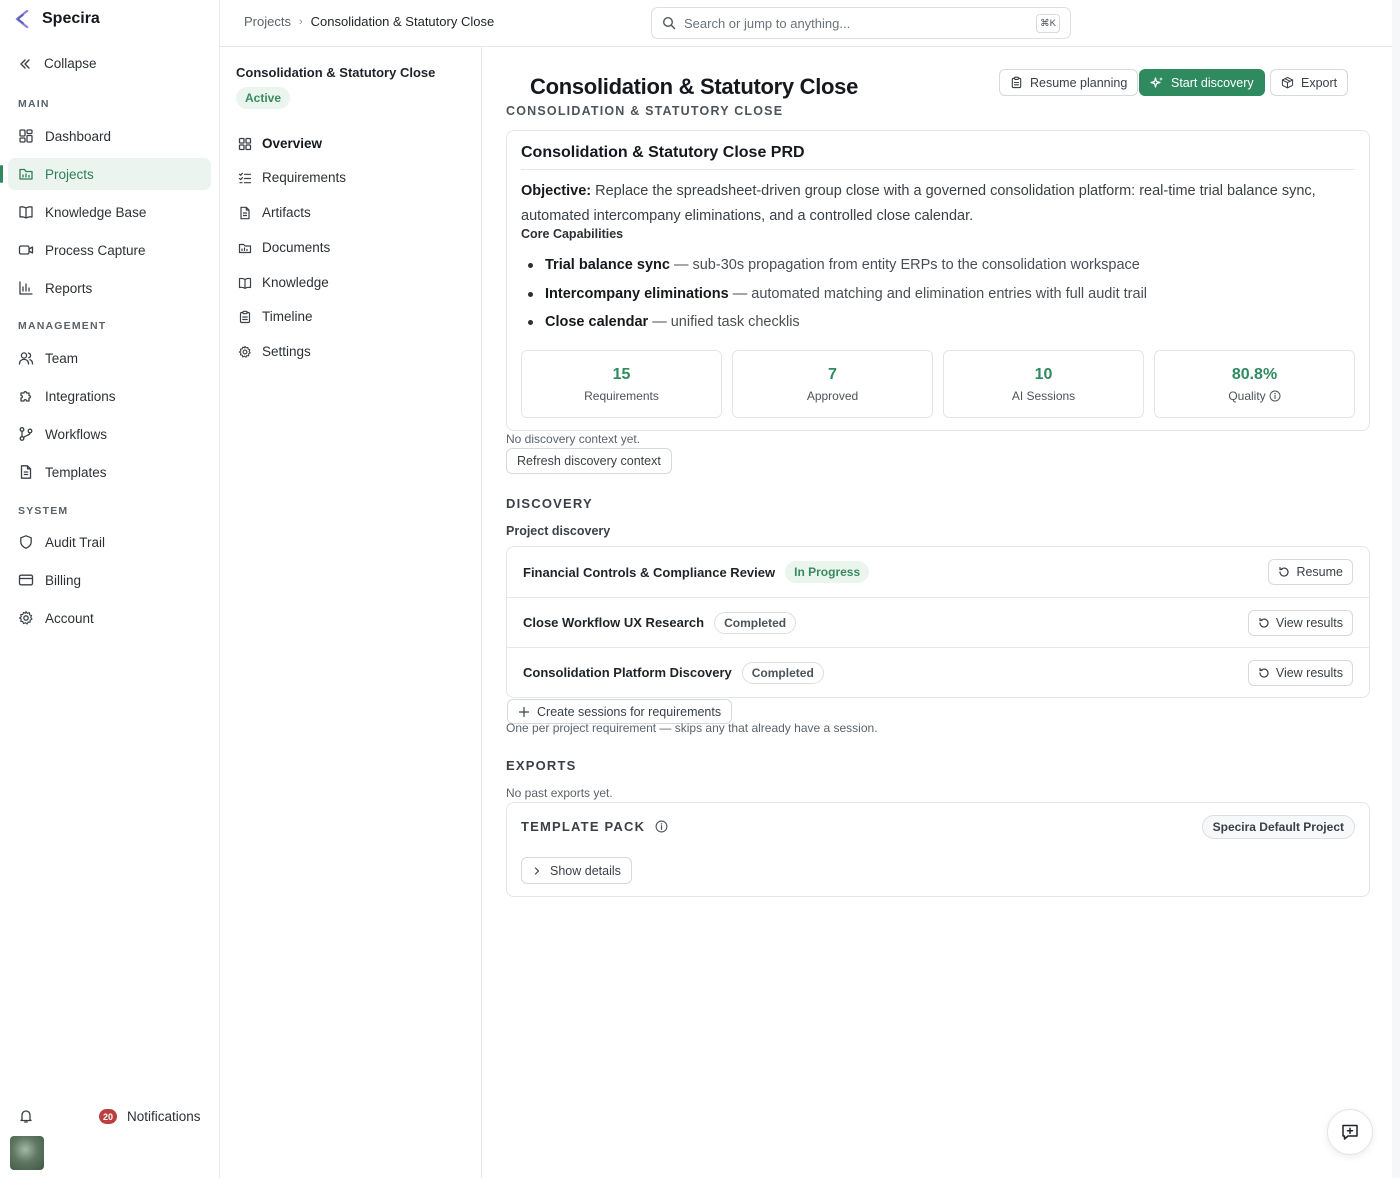 The width and height of the screenshot is (1400, 1178). Describe the element at coordinates (594, 826) in the screenshot. I see `template-pack-heading-row: TEMPLATE PACK` at that location.